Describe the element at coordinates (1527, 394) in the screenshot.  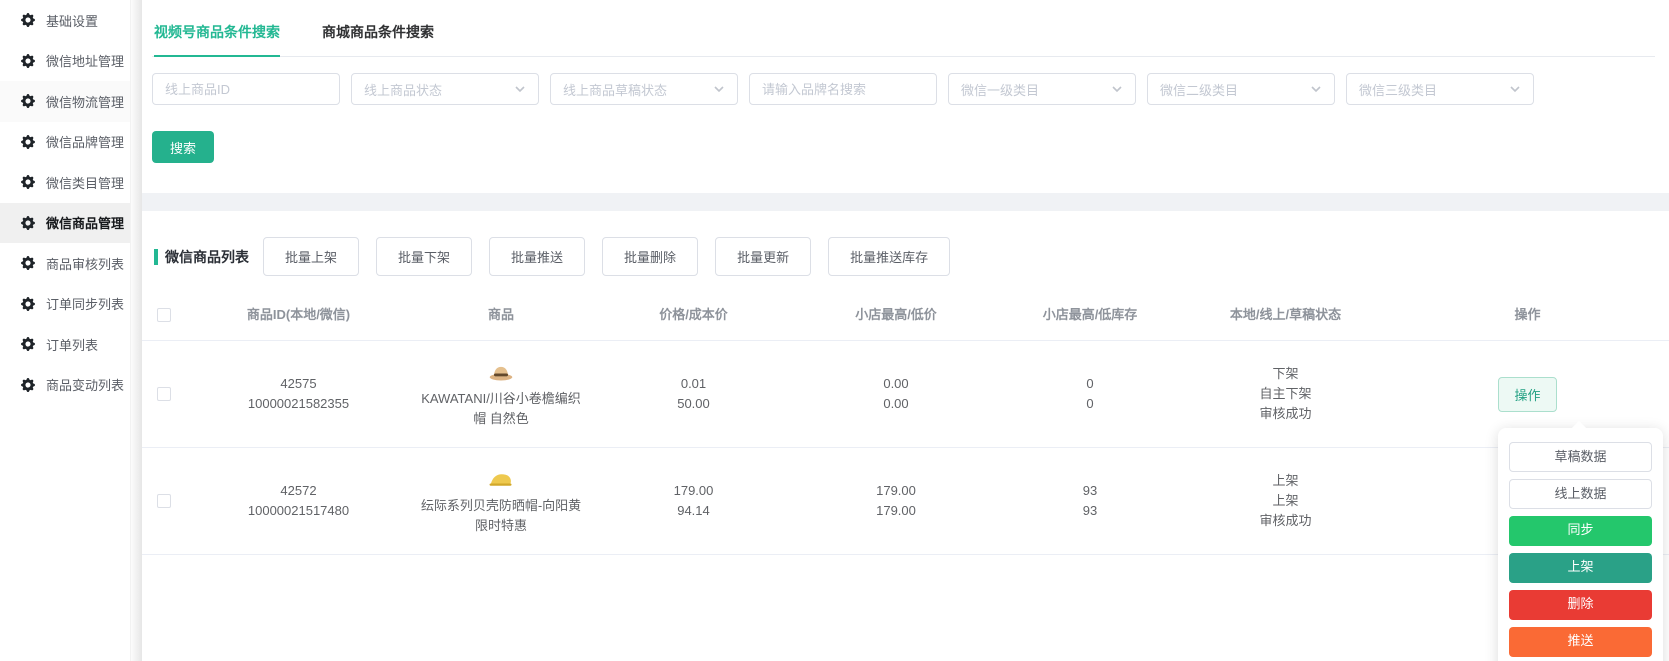
I see `row-action-button: 操作` at that location.